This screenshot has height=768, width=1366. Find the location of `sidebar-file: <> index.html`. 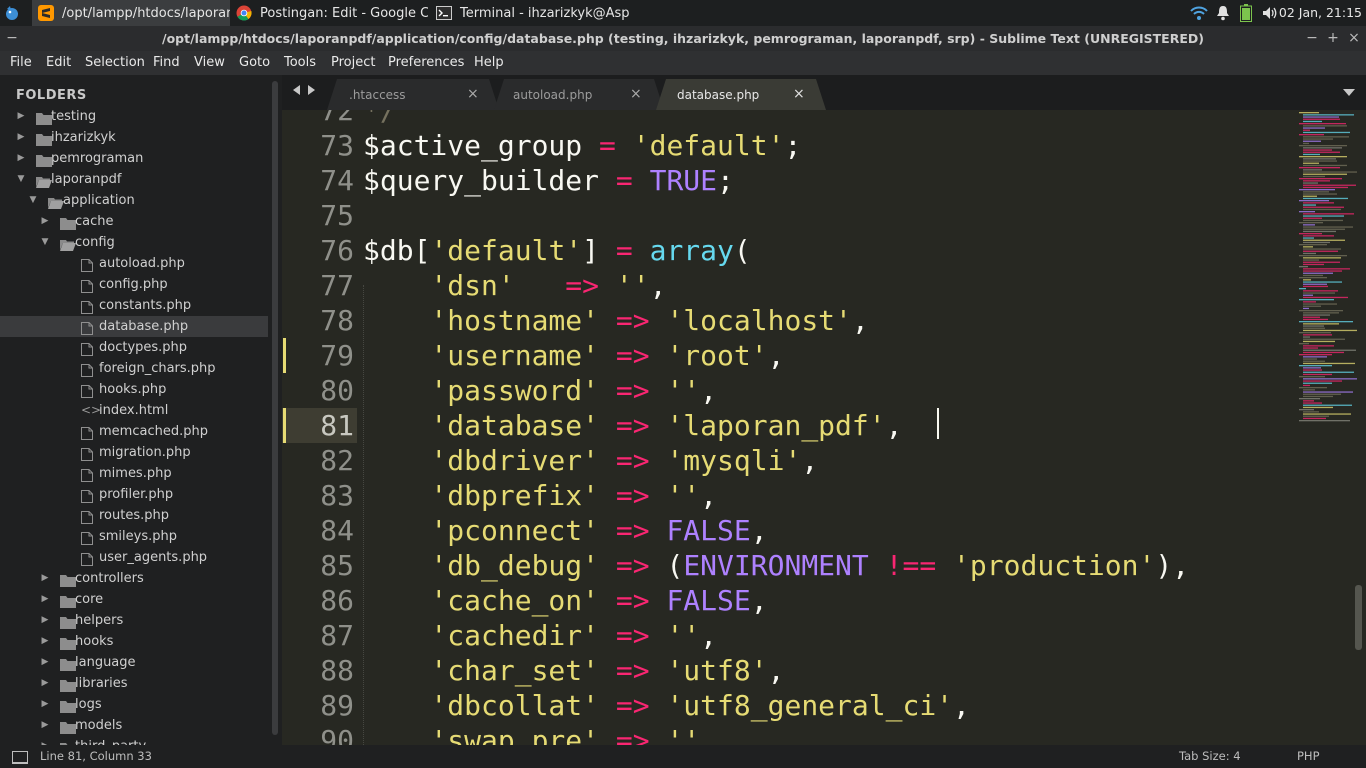

sidebar-file: <> index.html is located at coordinates (134, 410).